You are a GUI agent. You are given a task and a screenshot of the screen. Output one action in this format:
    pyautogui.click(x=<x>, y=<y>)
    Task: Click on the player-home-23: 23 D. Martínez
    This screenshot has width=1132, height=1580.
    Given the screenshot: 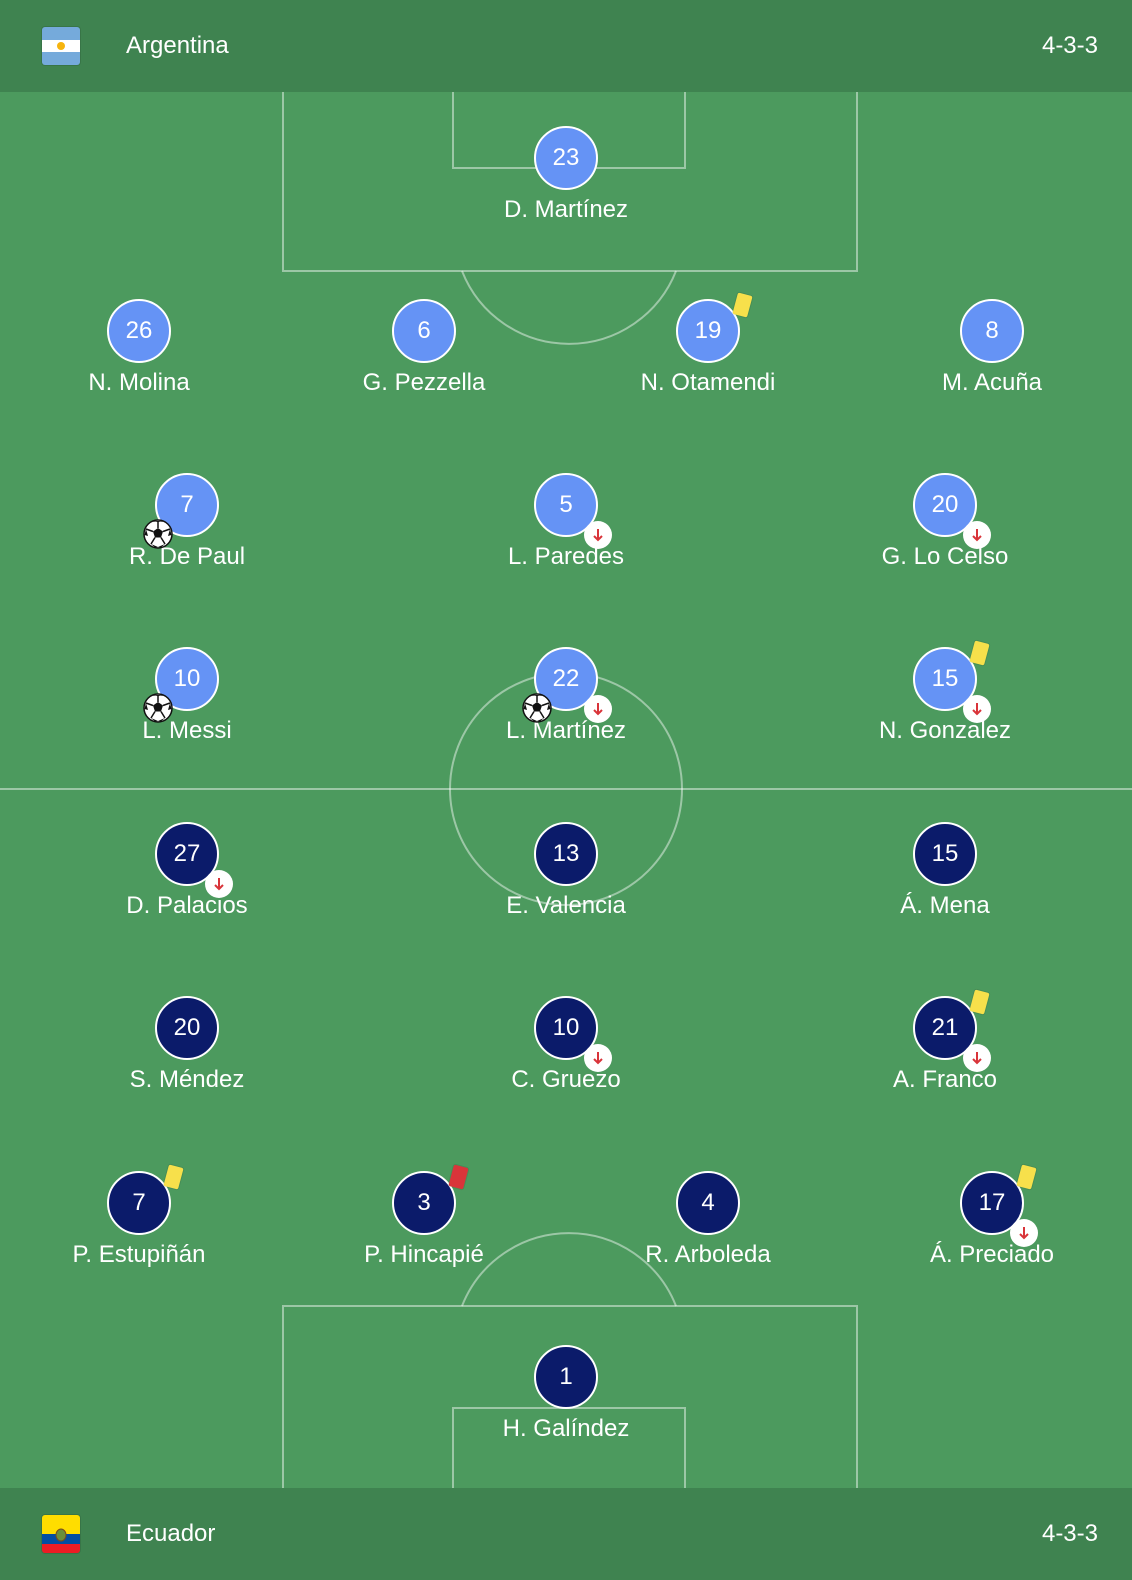 What is the action you would take?
    pyautogui.click(x=566, y=175)
    